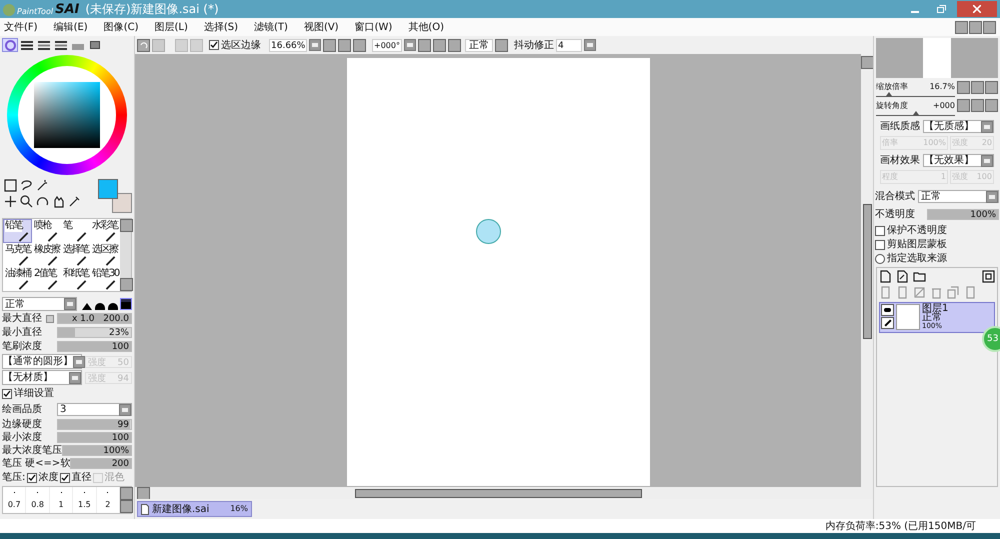 Image resolution: width=1000 pixels, height=539 pixels. Describe the element at coordinates (21, 27) in the screenshot. I see `menu-item: 文件(F)` at that location.